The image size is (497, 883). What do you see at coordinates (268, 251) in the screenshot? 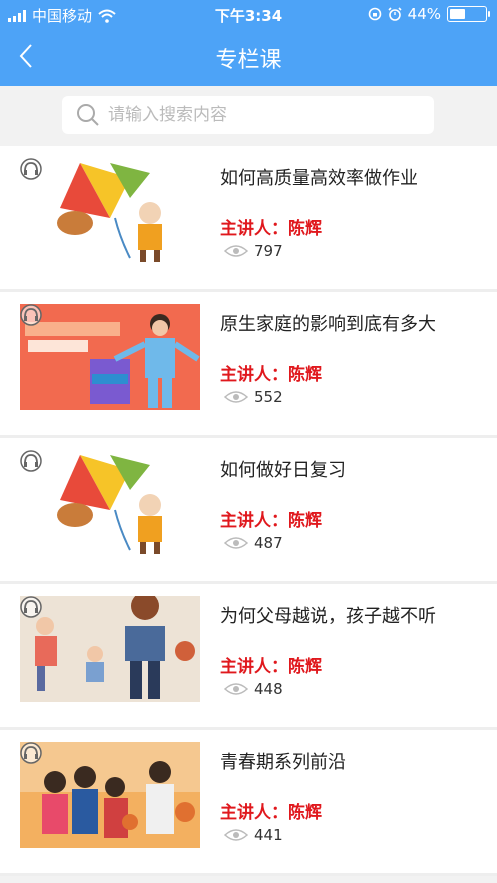
I see `view-count-value: 797` at bounding box center [268, 251].